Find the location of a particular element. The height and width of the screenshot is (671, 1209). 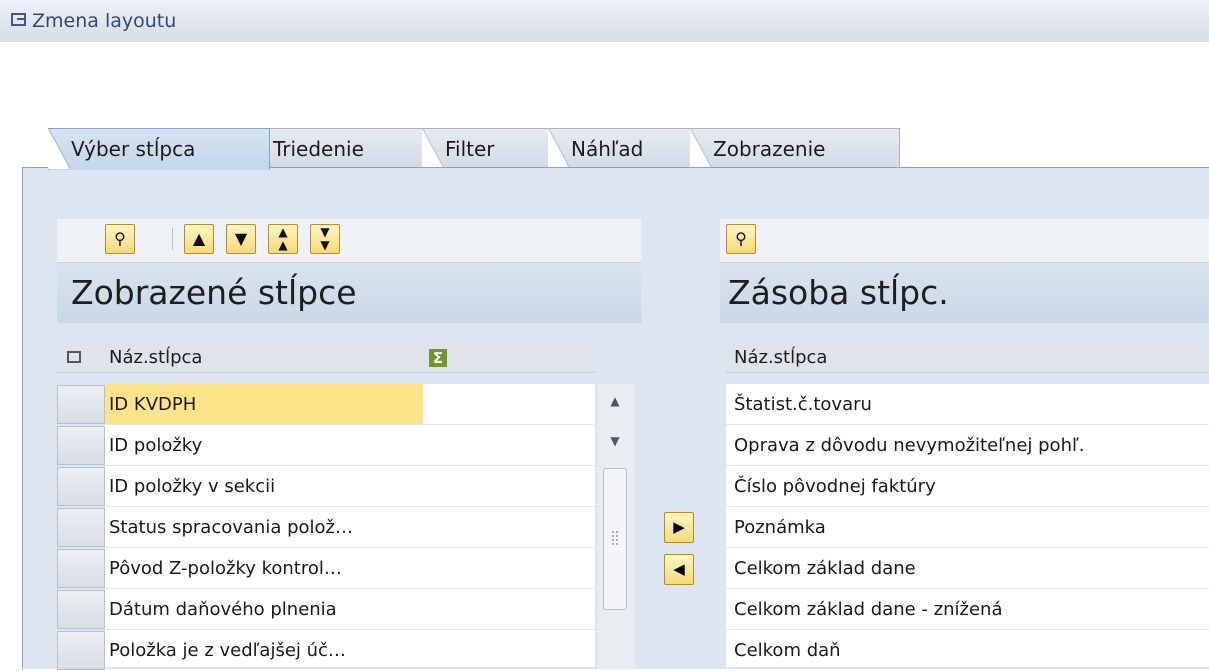

move-up-icon: ▲ is located at coordinates (199, 238).